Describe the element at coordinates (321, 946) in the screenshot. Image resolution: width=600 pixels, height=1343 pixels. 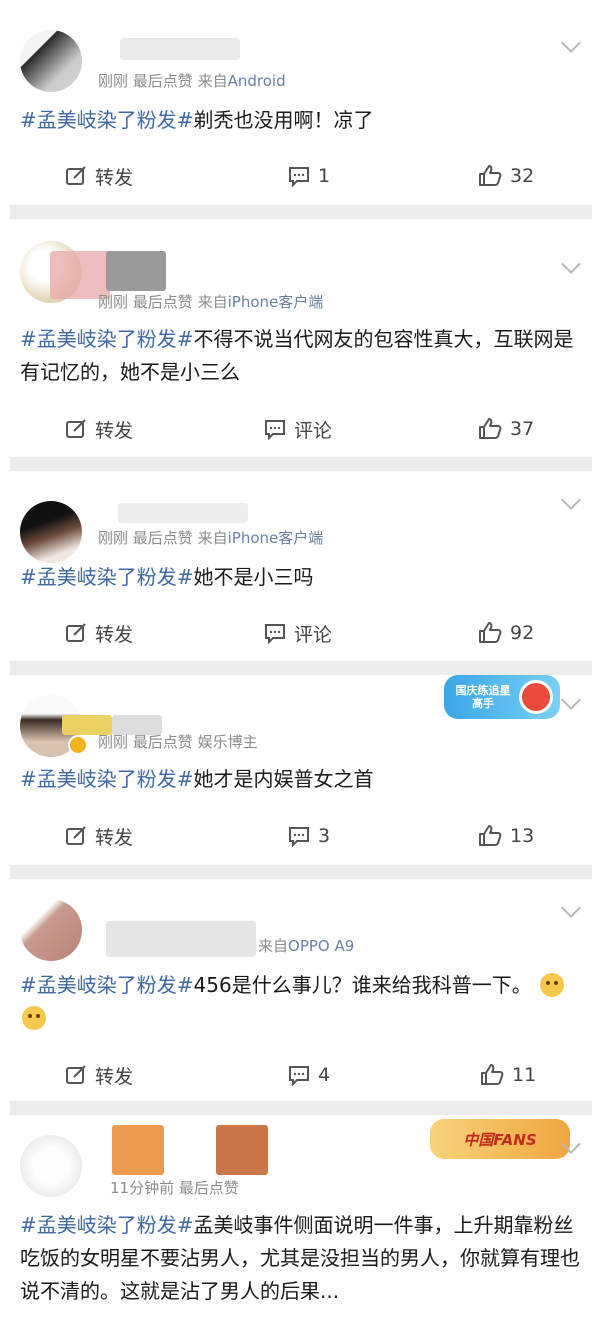
I see `meta-source: OPPO A9` at that location.